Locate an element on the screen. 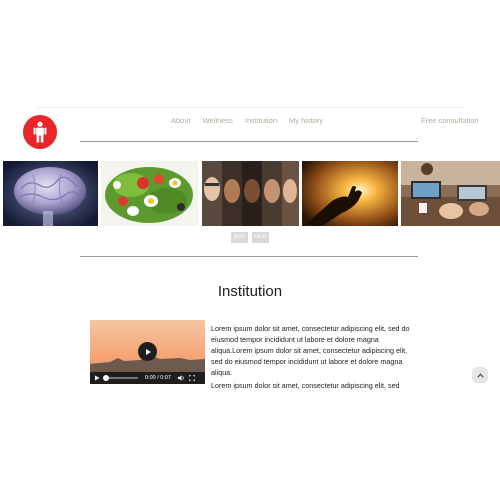 Image resolution: width=500 pixels, height=500 pixels. fullscreen-button is located at coordinates (192, 378).